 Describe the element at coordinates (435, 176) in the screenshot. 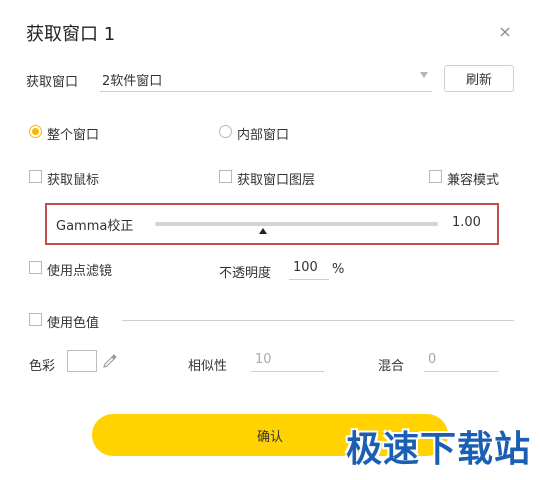

I see `checkbox-compat-mode` at that location.